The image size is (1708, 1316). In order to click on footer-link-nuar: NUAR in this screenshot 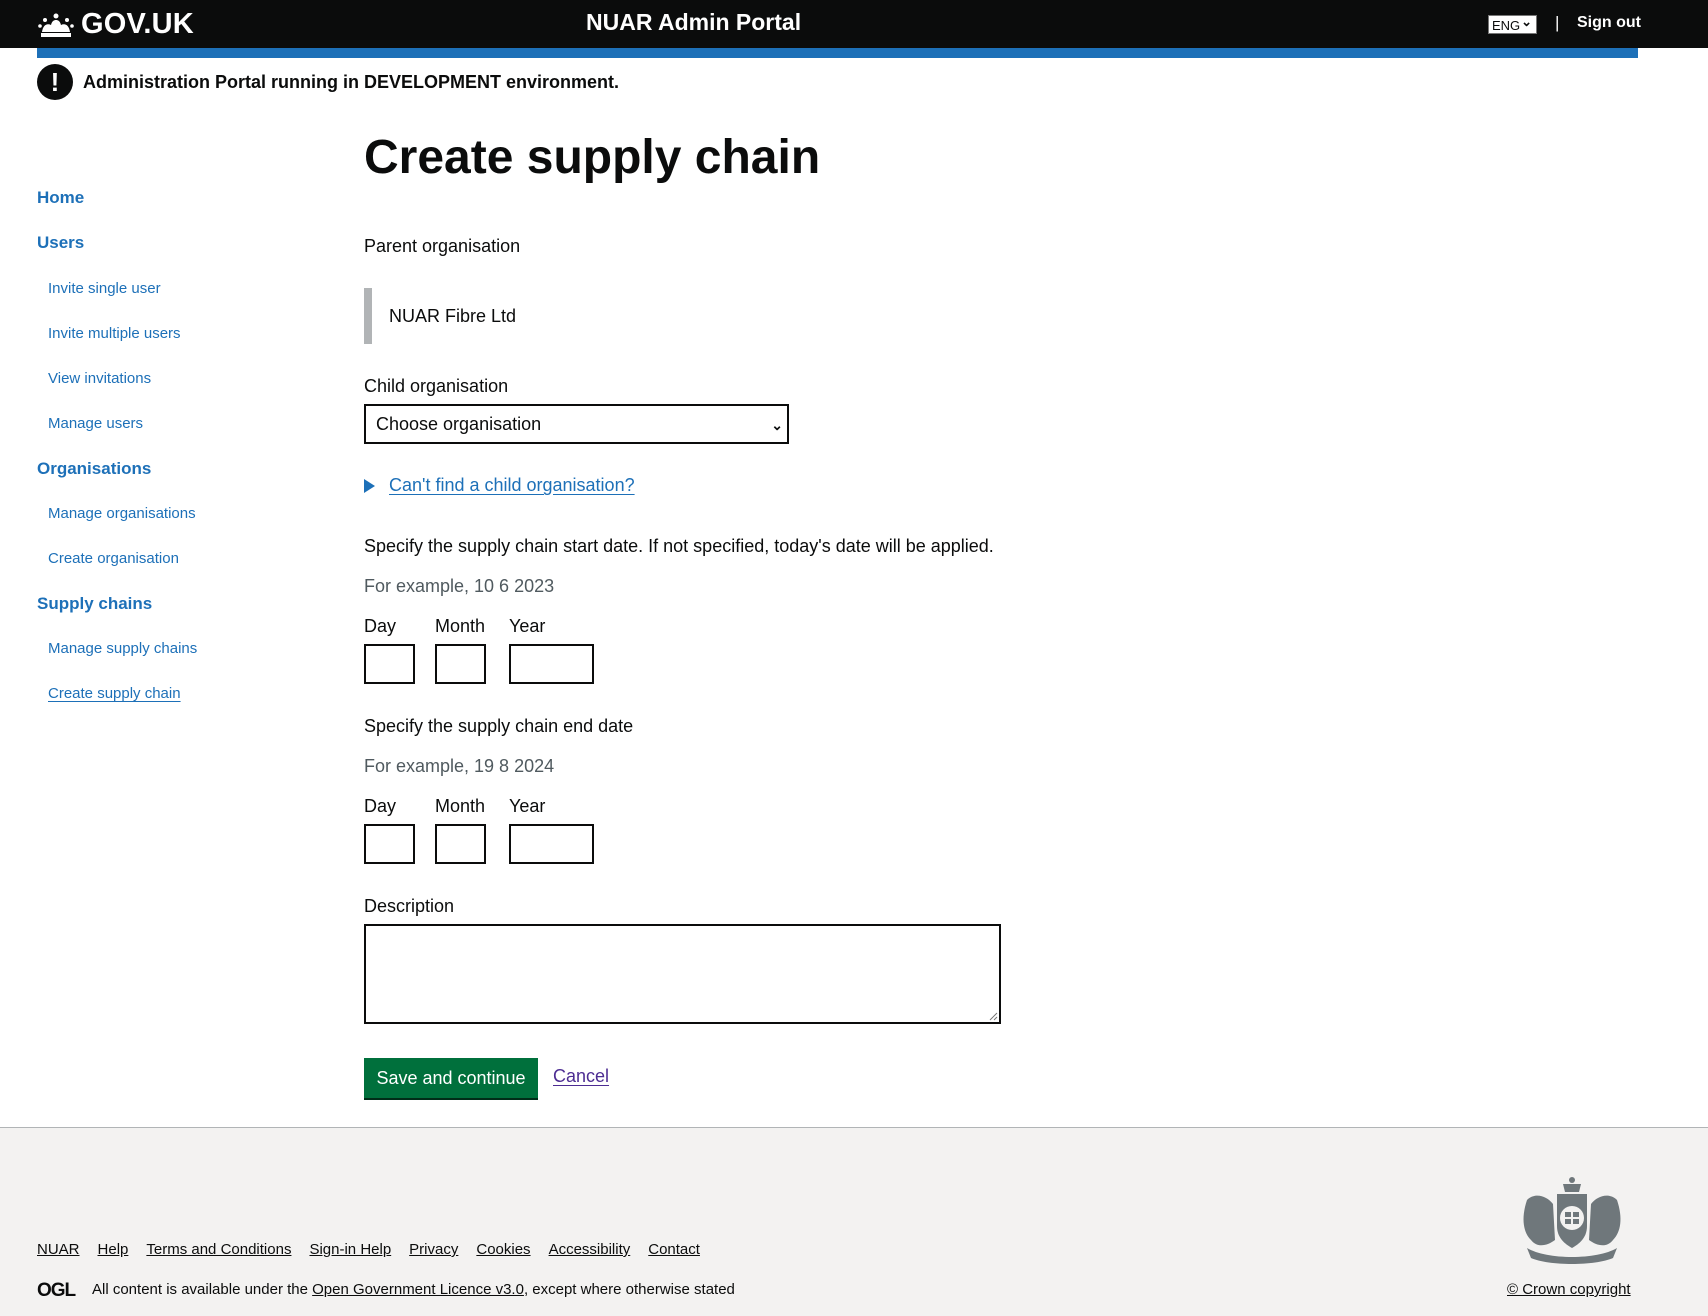, I will do `click(58, 1249)`.